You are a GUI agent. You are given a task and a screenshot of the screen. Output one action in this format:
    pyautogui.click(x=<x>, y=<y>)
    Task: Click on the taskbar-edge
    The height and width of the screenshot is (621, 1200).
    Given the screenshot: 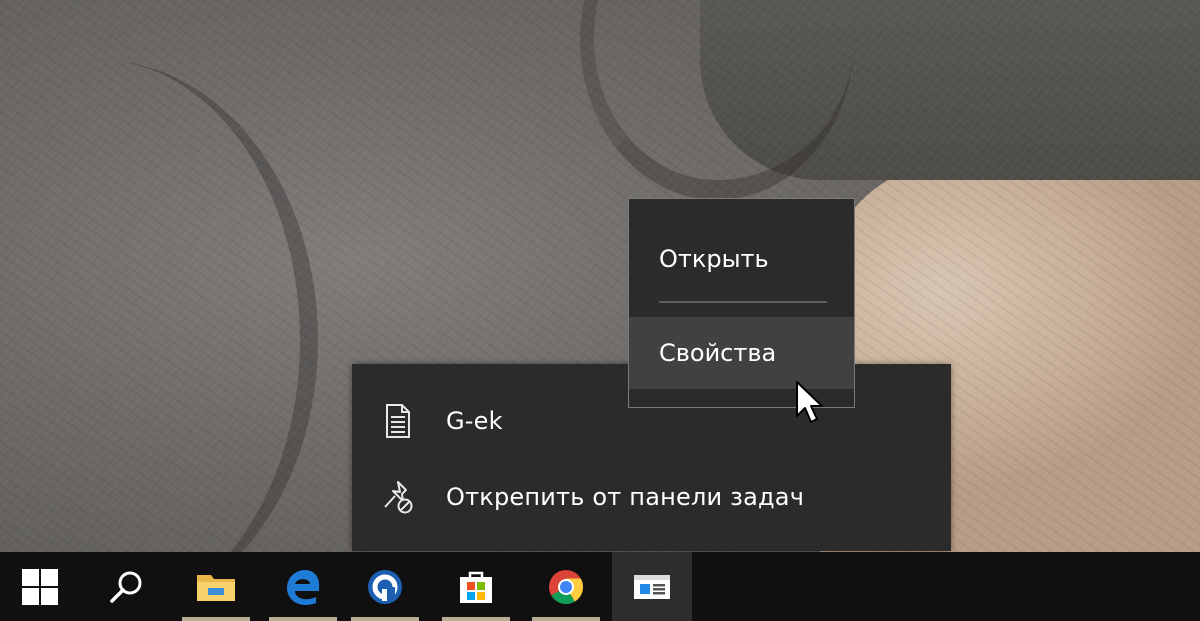 What is the action you would take?
    pyautogui.click(x=303, y=586)
    